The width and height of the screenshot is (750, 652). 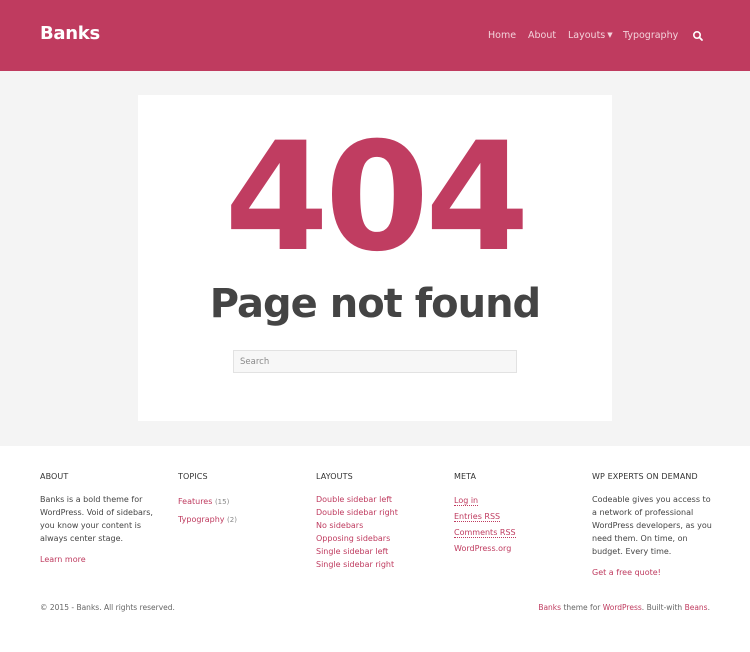 I want to click on wordpress-link: WordPress, so click(x=622, y=607).